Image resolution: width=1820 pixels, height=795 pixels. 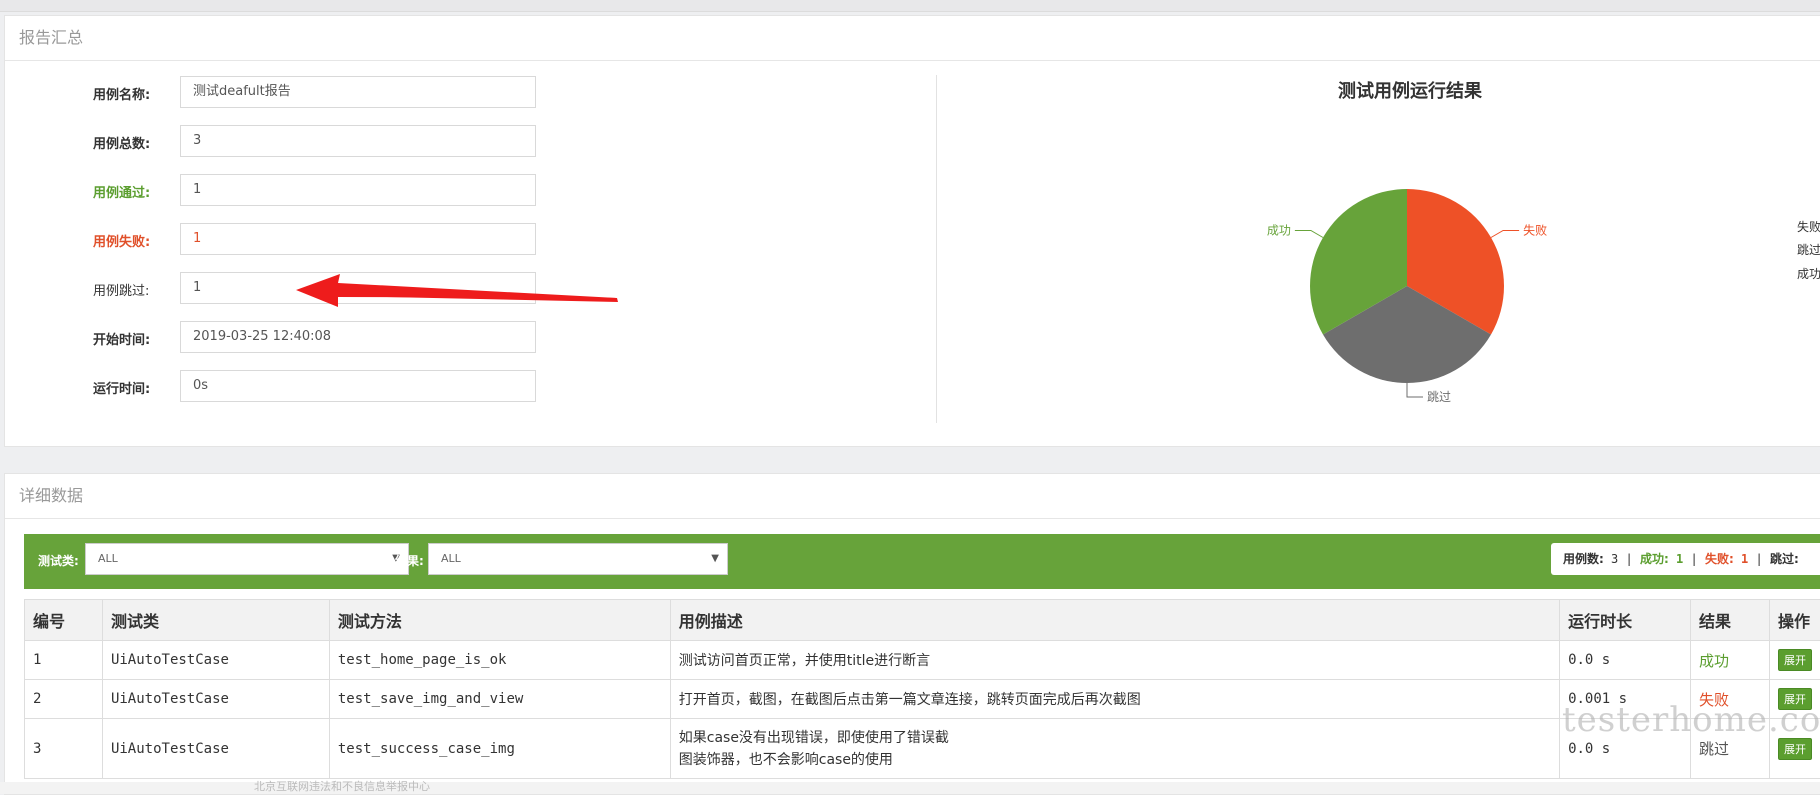 What do you see at coordinates (1410, 90) in the screenshot?
I see `chart-title: 测试用例运行结果` at bounding box center [1410, 90].